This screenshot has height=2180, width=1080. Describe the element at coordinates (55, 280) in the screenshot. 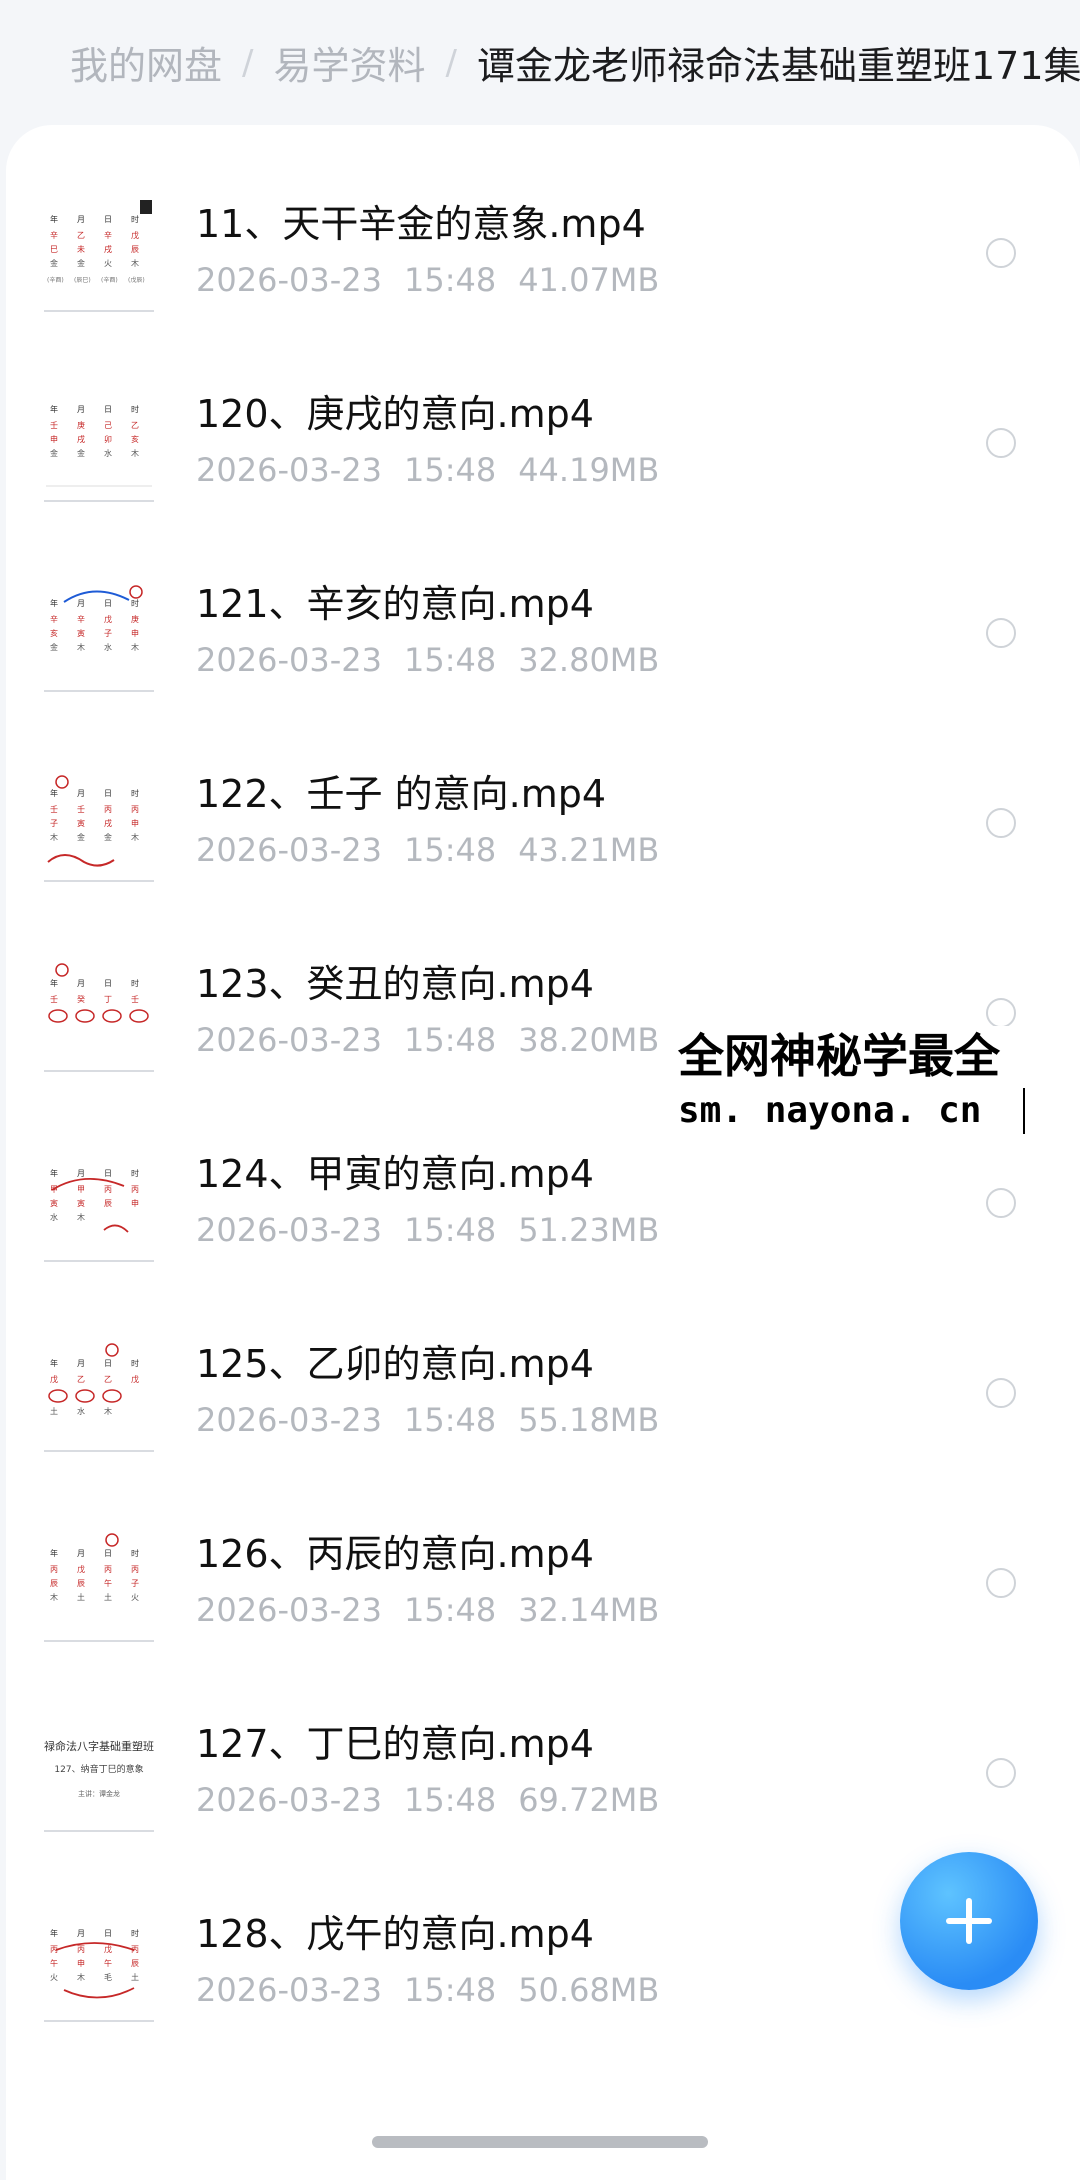

I see `svg-text: (辛酉)` at that location.